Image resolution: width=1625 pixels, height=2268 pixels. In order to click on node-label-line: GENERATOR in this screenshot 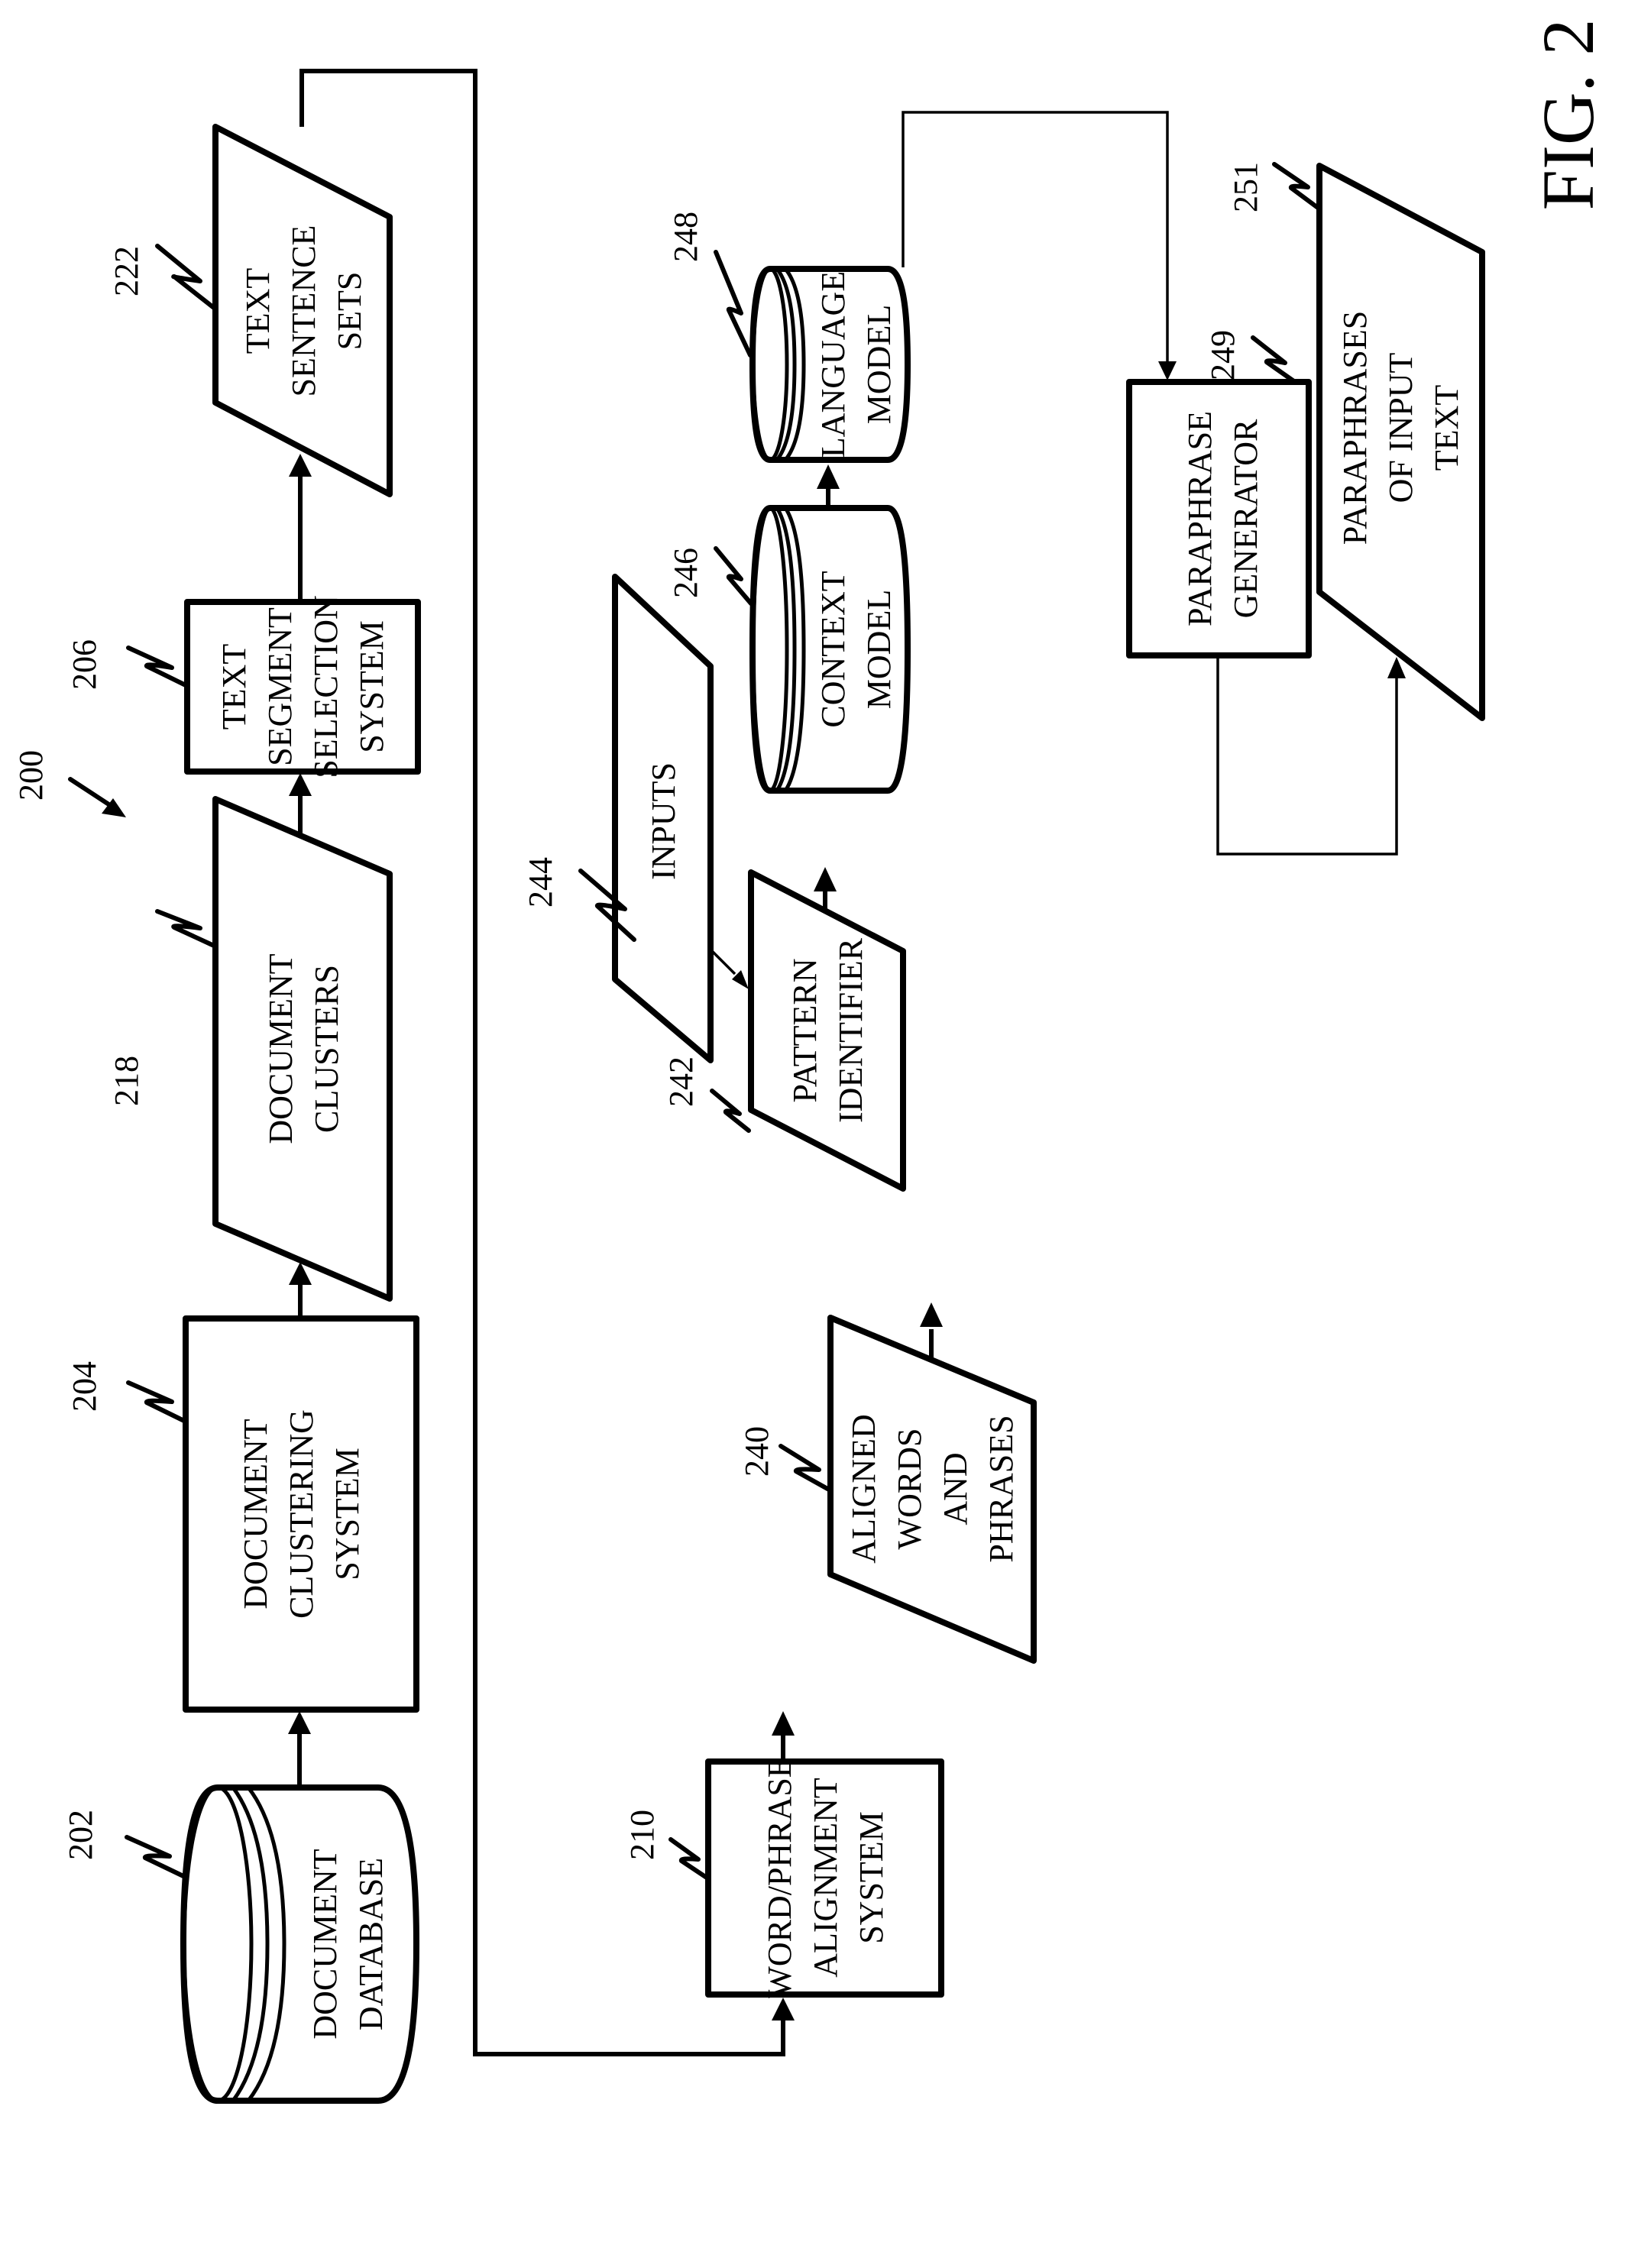, I will do `click(1245, 518)`.